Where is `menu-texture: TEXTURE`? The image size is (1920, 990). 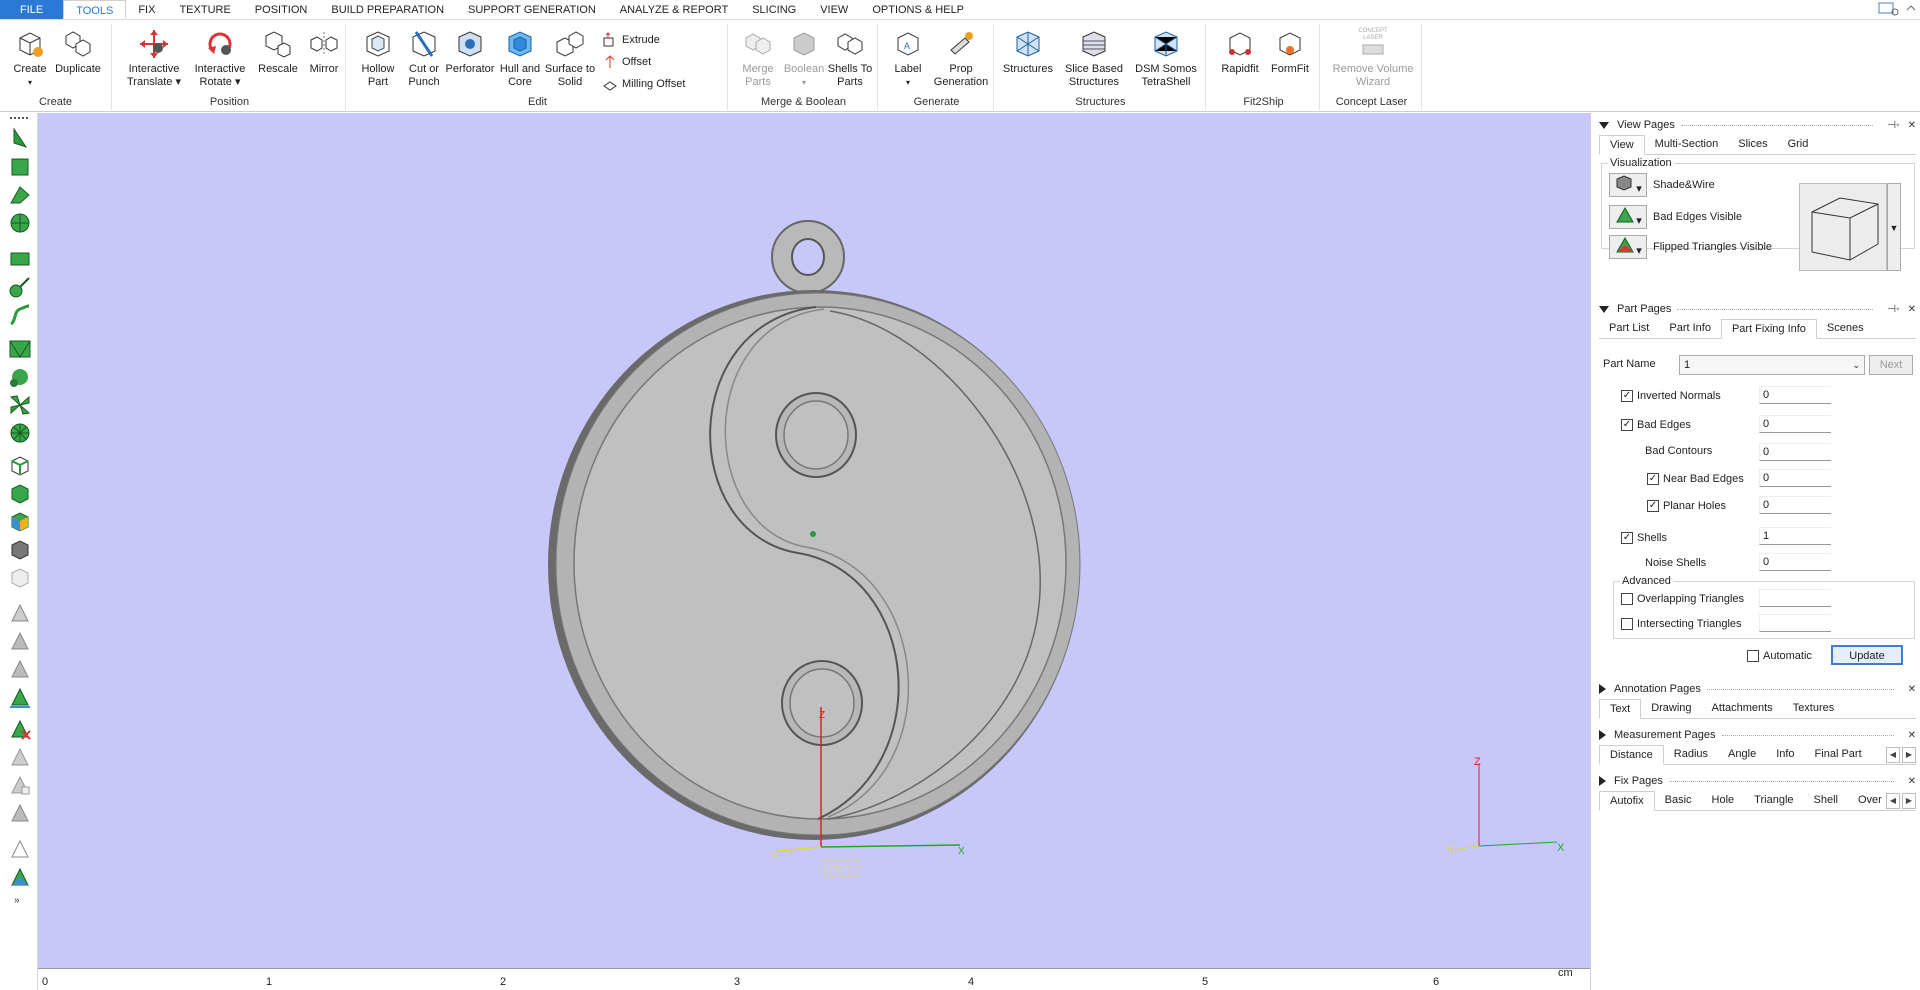 menu-texture: TEXTURE is located at coordinates (204, 9).